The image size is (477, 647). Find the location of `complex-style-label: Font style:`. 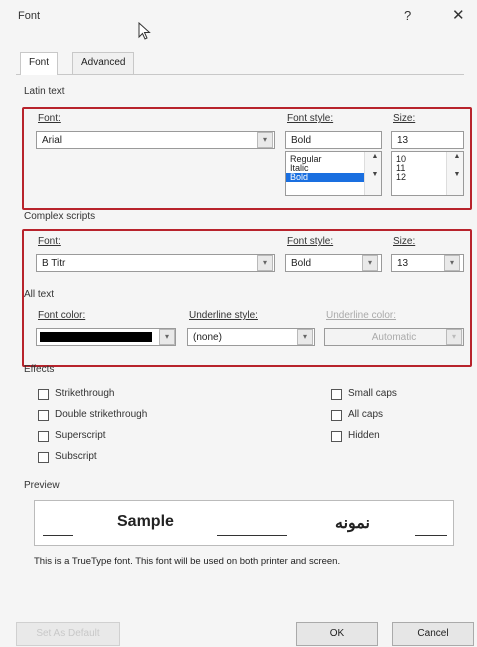

complex-style-label: Font style: is located at coordinates (310, 241).